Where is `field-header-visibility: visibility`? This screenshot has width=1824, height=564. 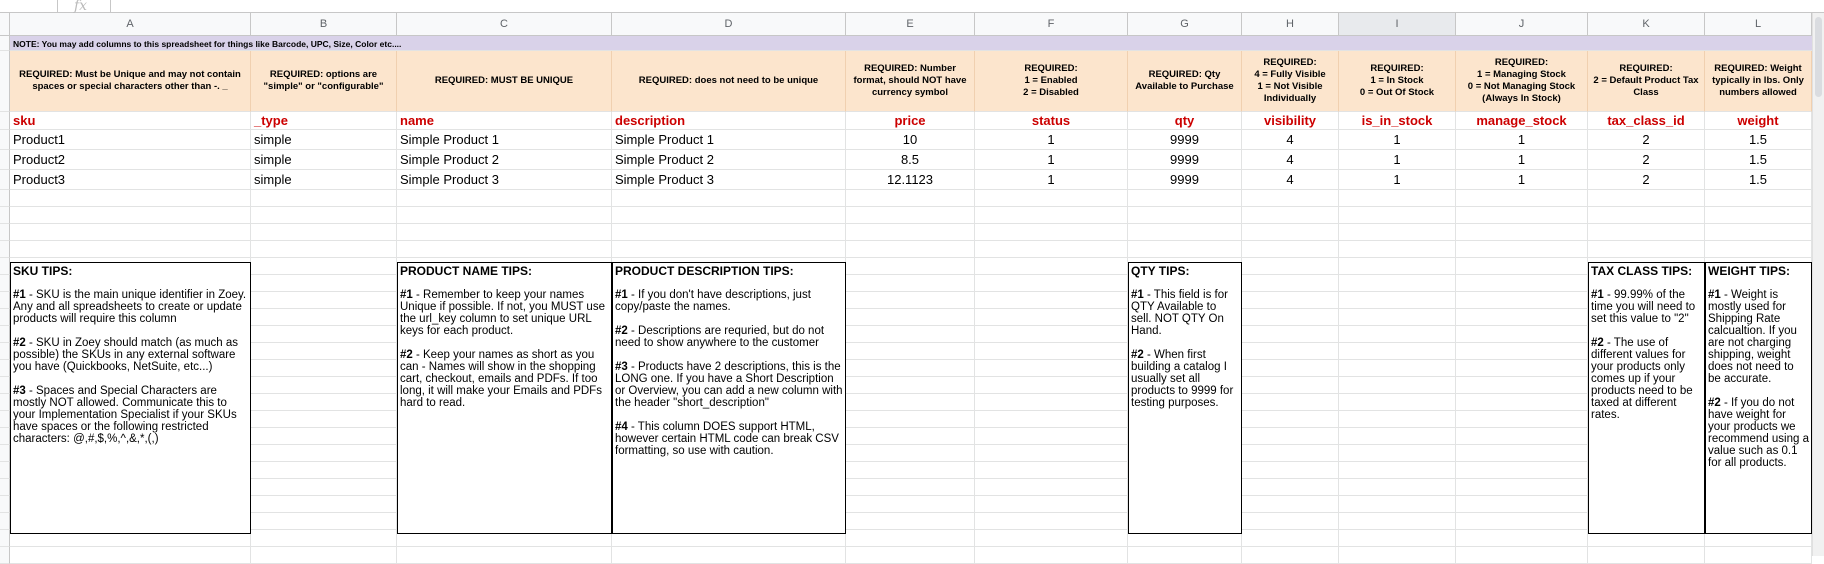
field-header-visibility: visibility is located at coordinates (1290, 121).